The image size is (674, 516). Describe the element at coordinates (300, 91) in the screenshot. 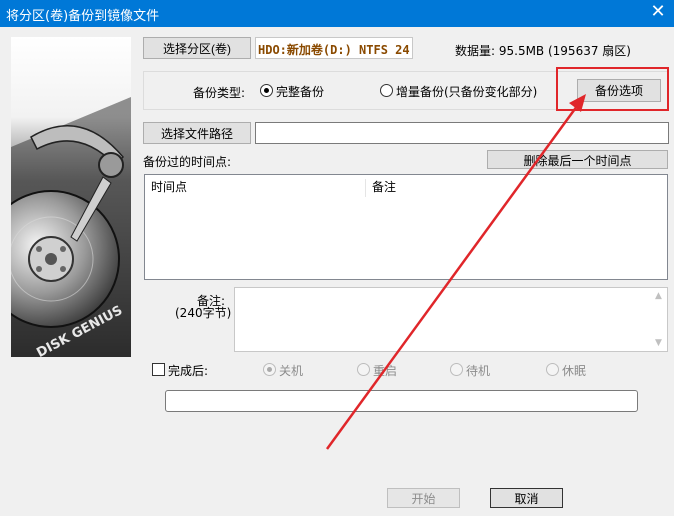

I see `full-backup-label: 完整备份` at that location.